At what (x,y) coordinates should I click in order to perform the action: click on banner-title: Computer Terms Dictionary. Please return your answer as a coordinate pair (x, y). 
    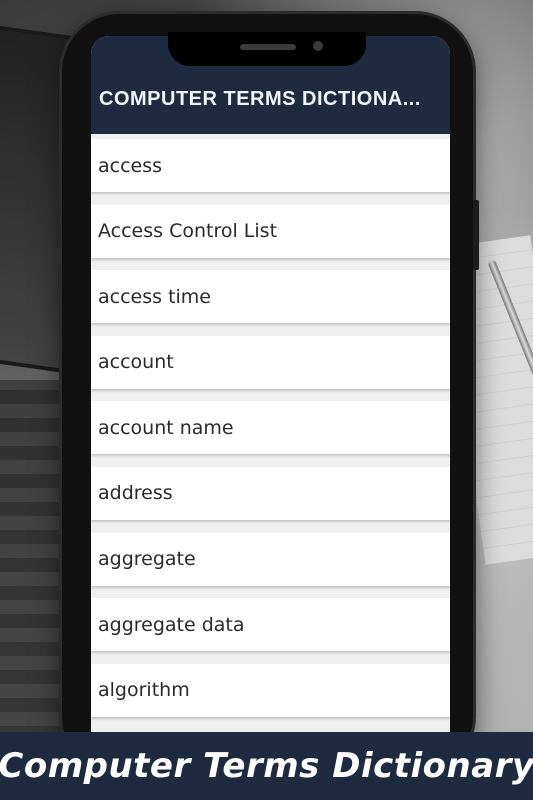
    Looking at the image, I should click on (266, 766).